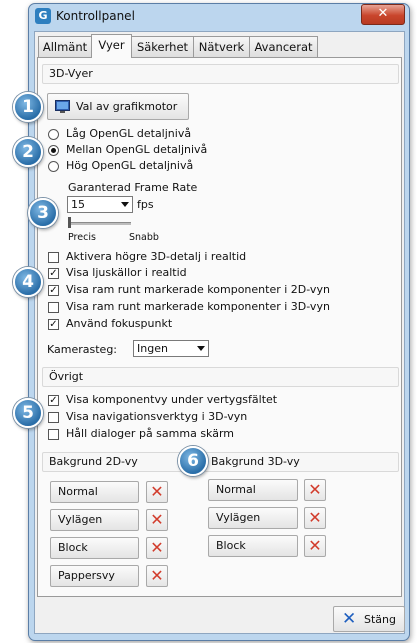  I want to click on tab-vyer: Vyer, so click(111, 46).